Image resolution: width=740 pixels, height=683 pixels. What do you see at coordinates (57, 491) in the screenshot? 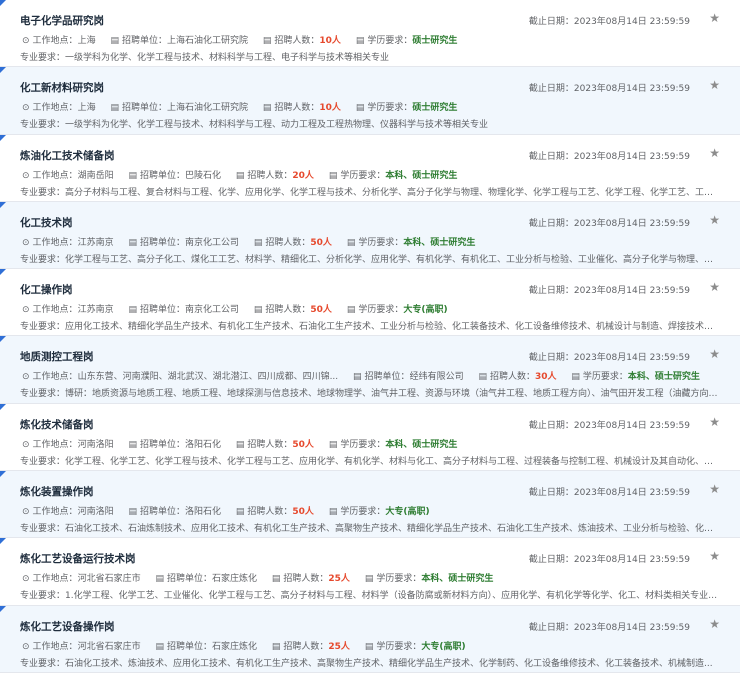
I see `job-title: 炼化装置操作岗` at bounding box center [57, 491].